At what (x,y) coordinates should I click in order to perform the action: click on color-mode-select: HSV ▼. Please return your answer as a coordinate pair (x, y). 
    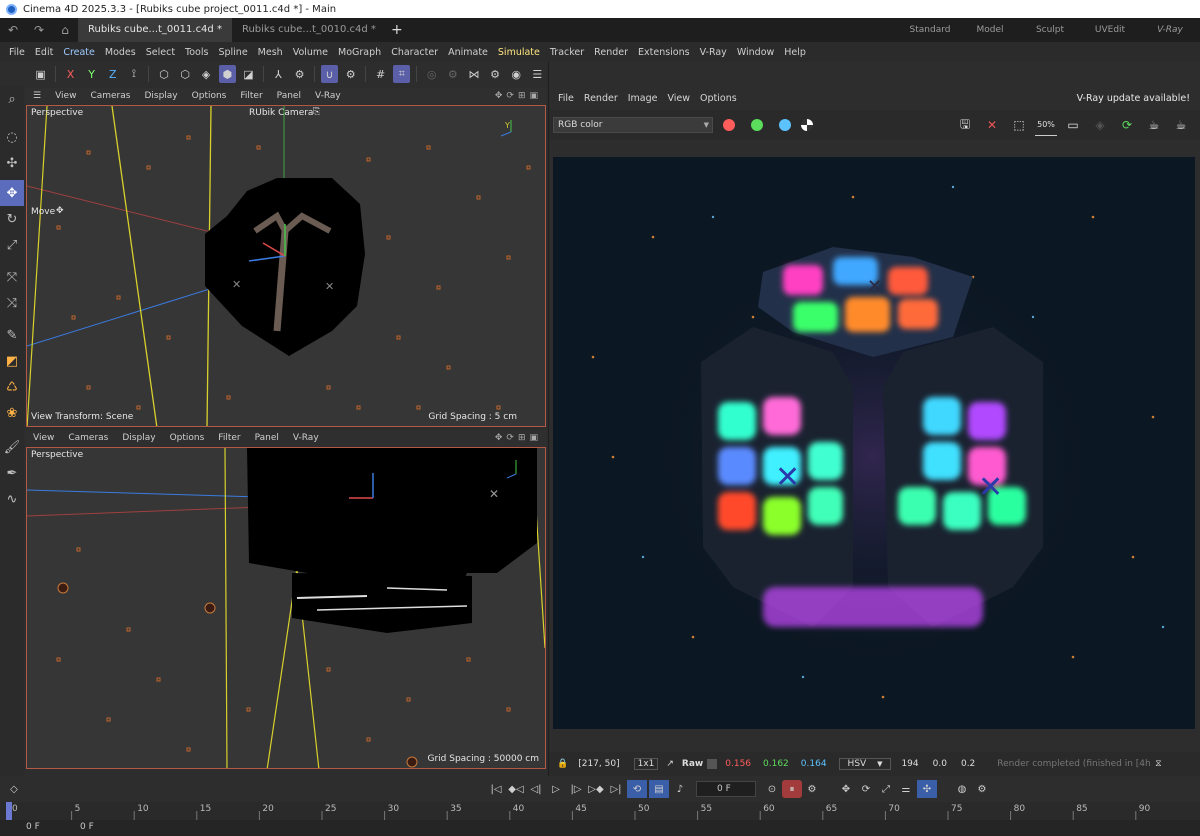
    Looking at the image, I should click on (865, 764).